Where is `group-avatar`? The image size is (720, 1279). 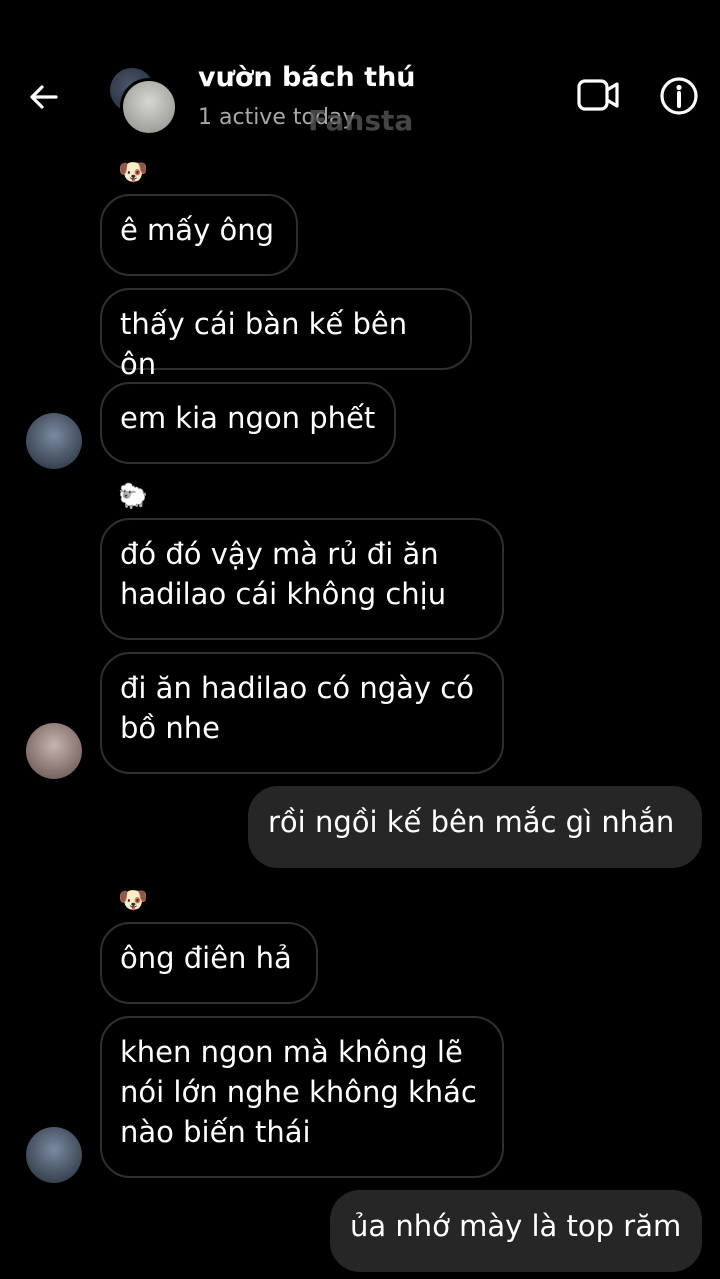
group-avatar is located at coordinates (144, 102).